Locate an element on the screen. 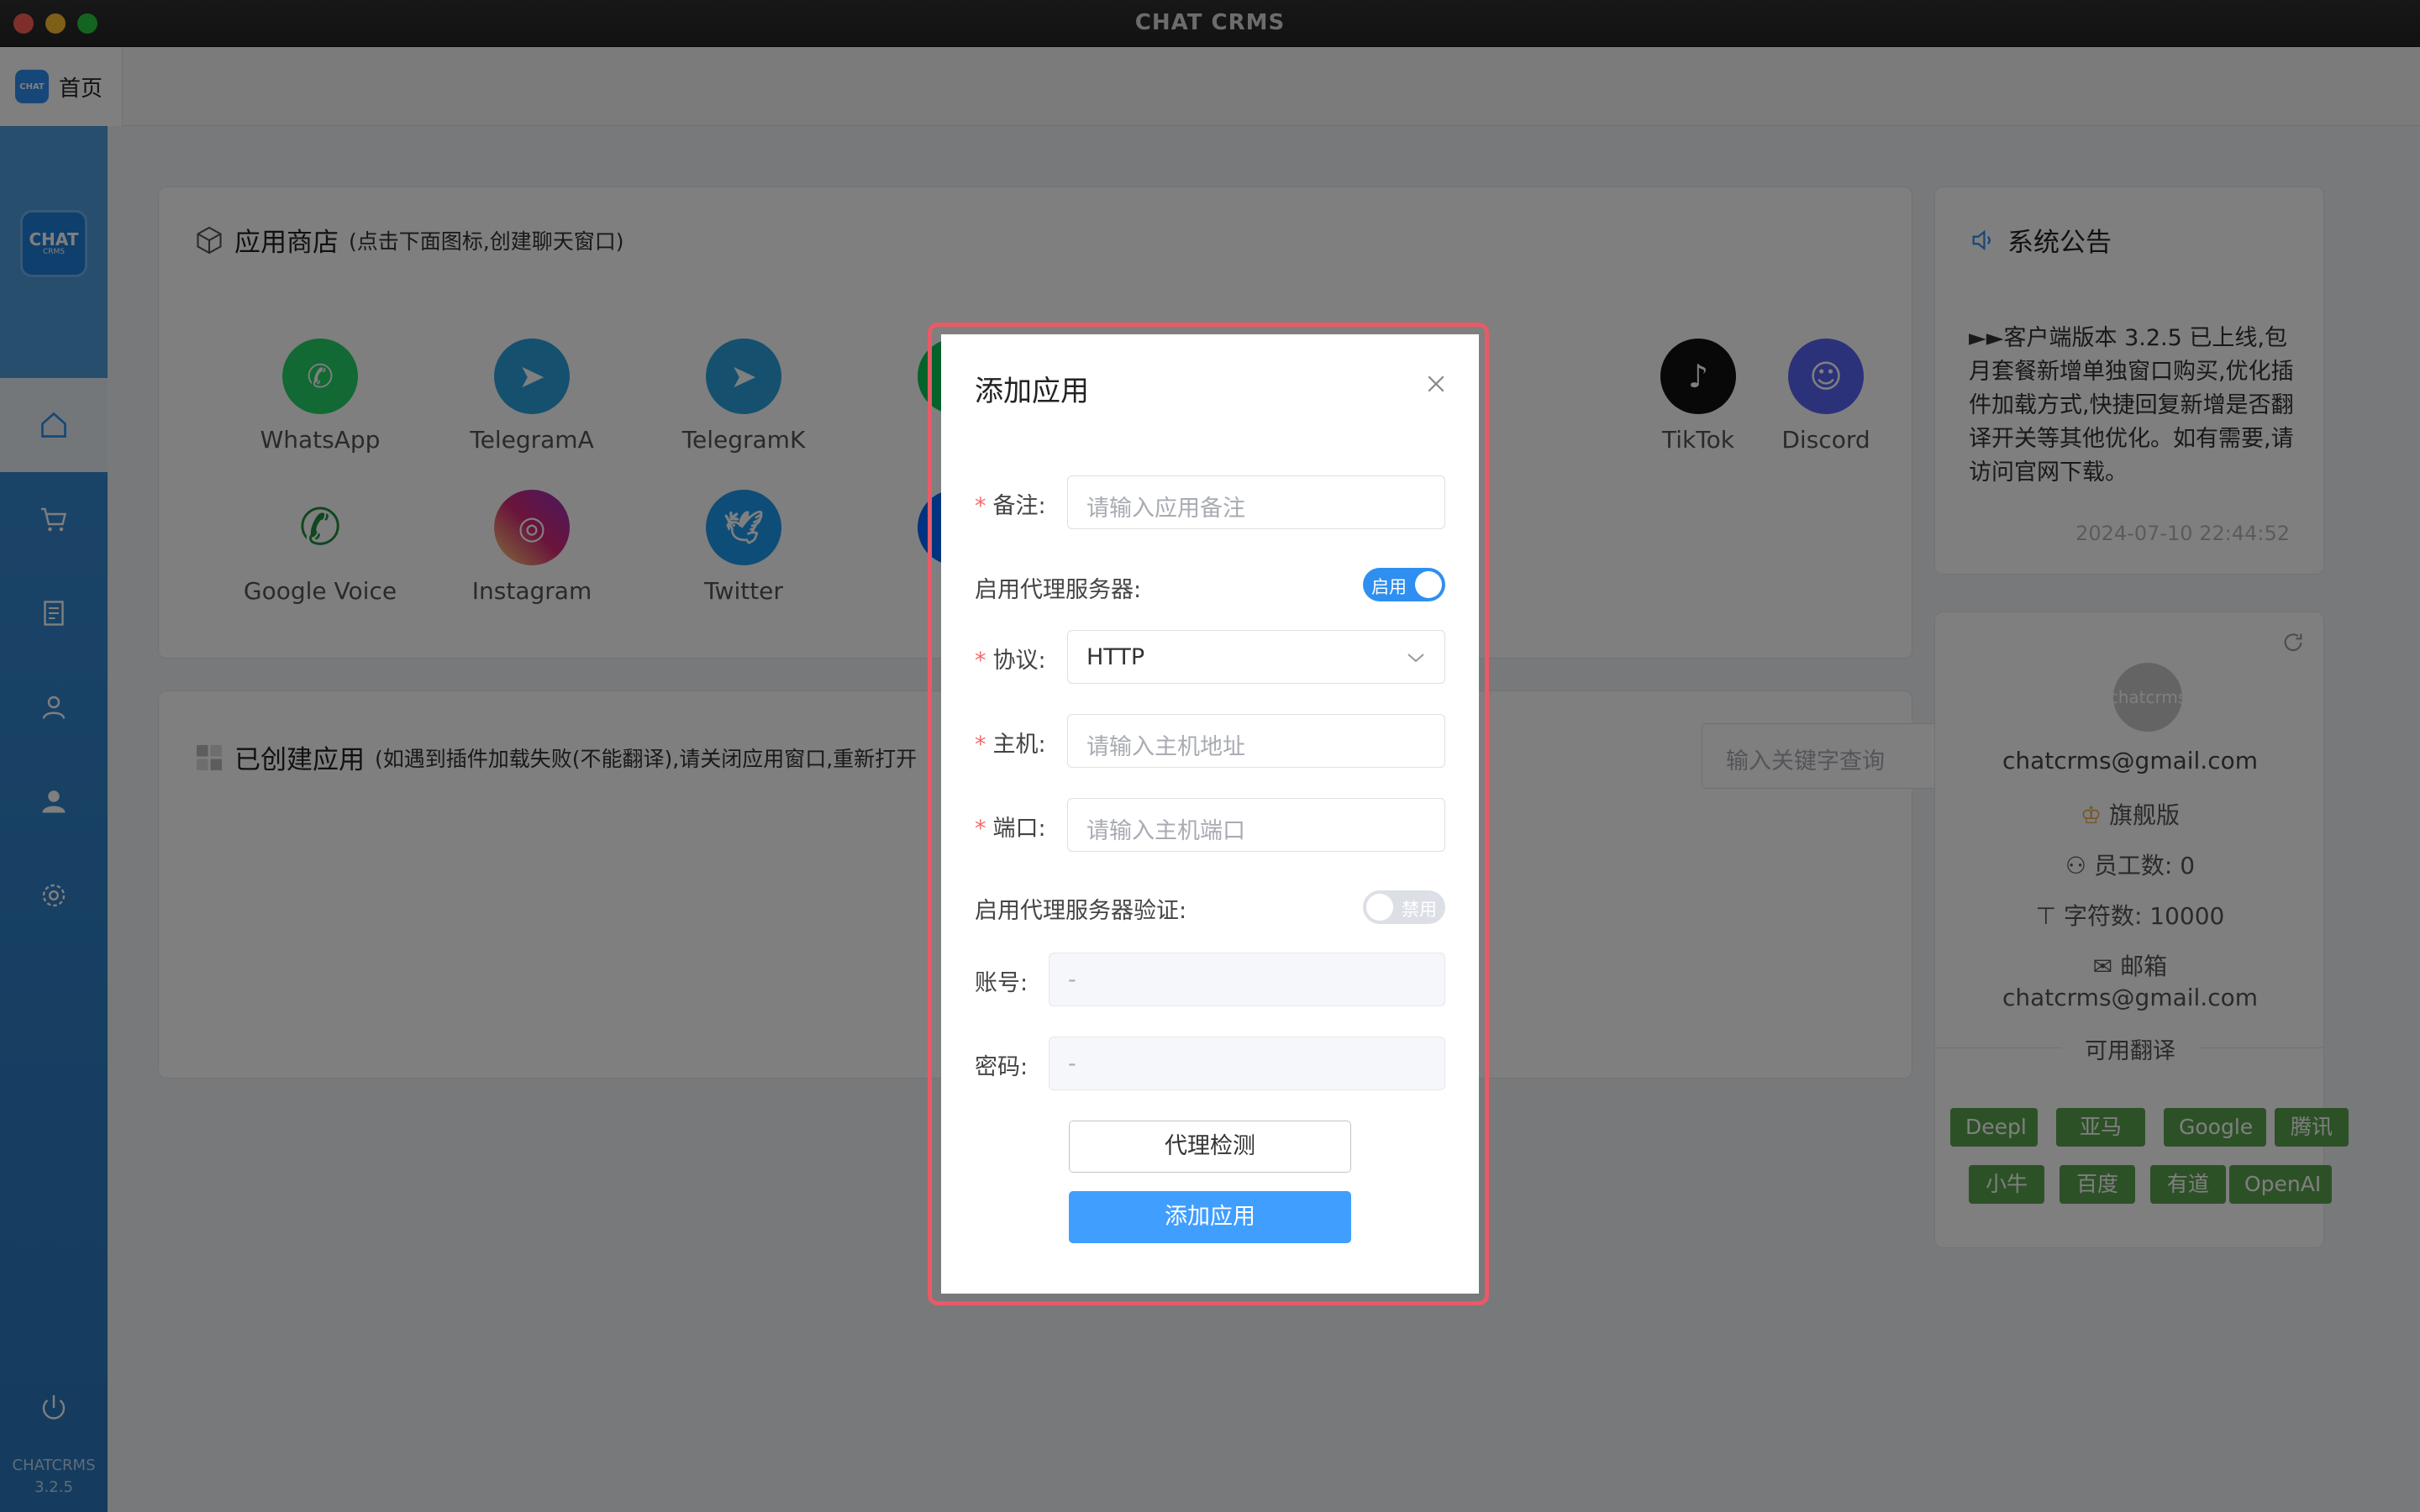 The height and width of the screenshot is (1512, 2420). password-label: 密码: is located at coordinates (1001, 1067).